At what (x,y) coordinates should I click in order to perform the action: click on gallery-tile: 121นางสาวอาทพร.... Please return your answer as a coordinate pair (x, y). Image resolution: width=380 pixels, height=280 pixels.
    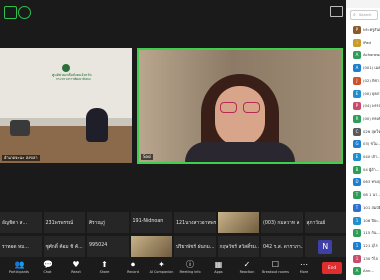
    Looking at the image, I should click on (195, 222).